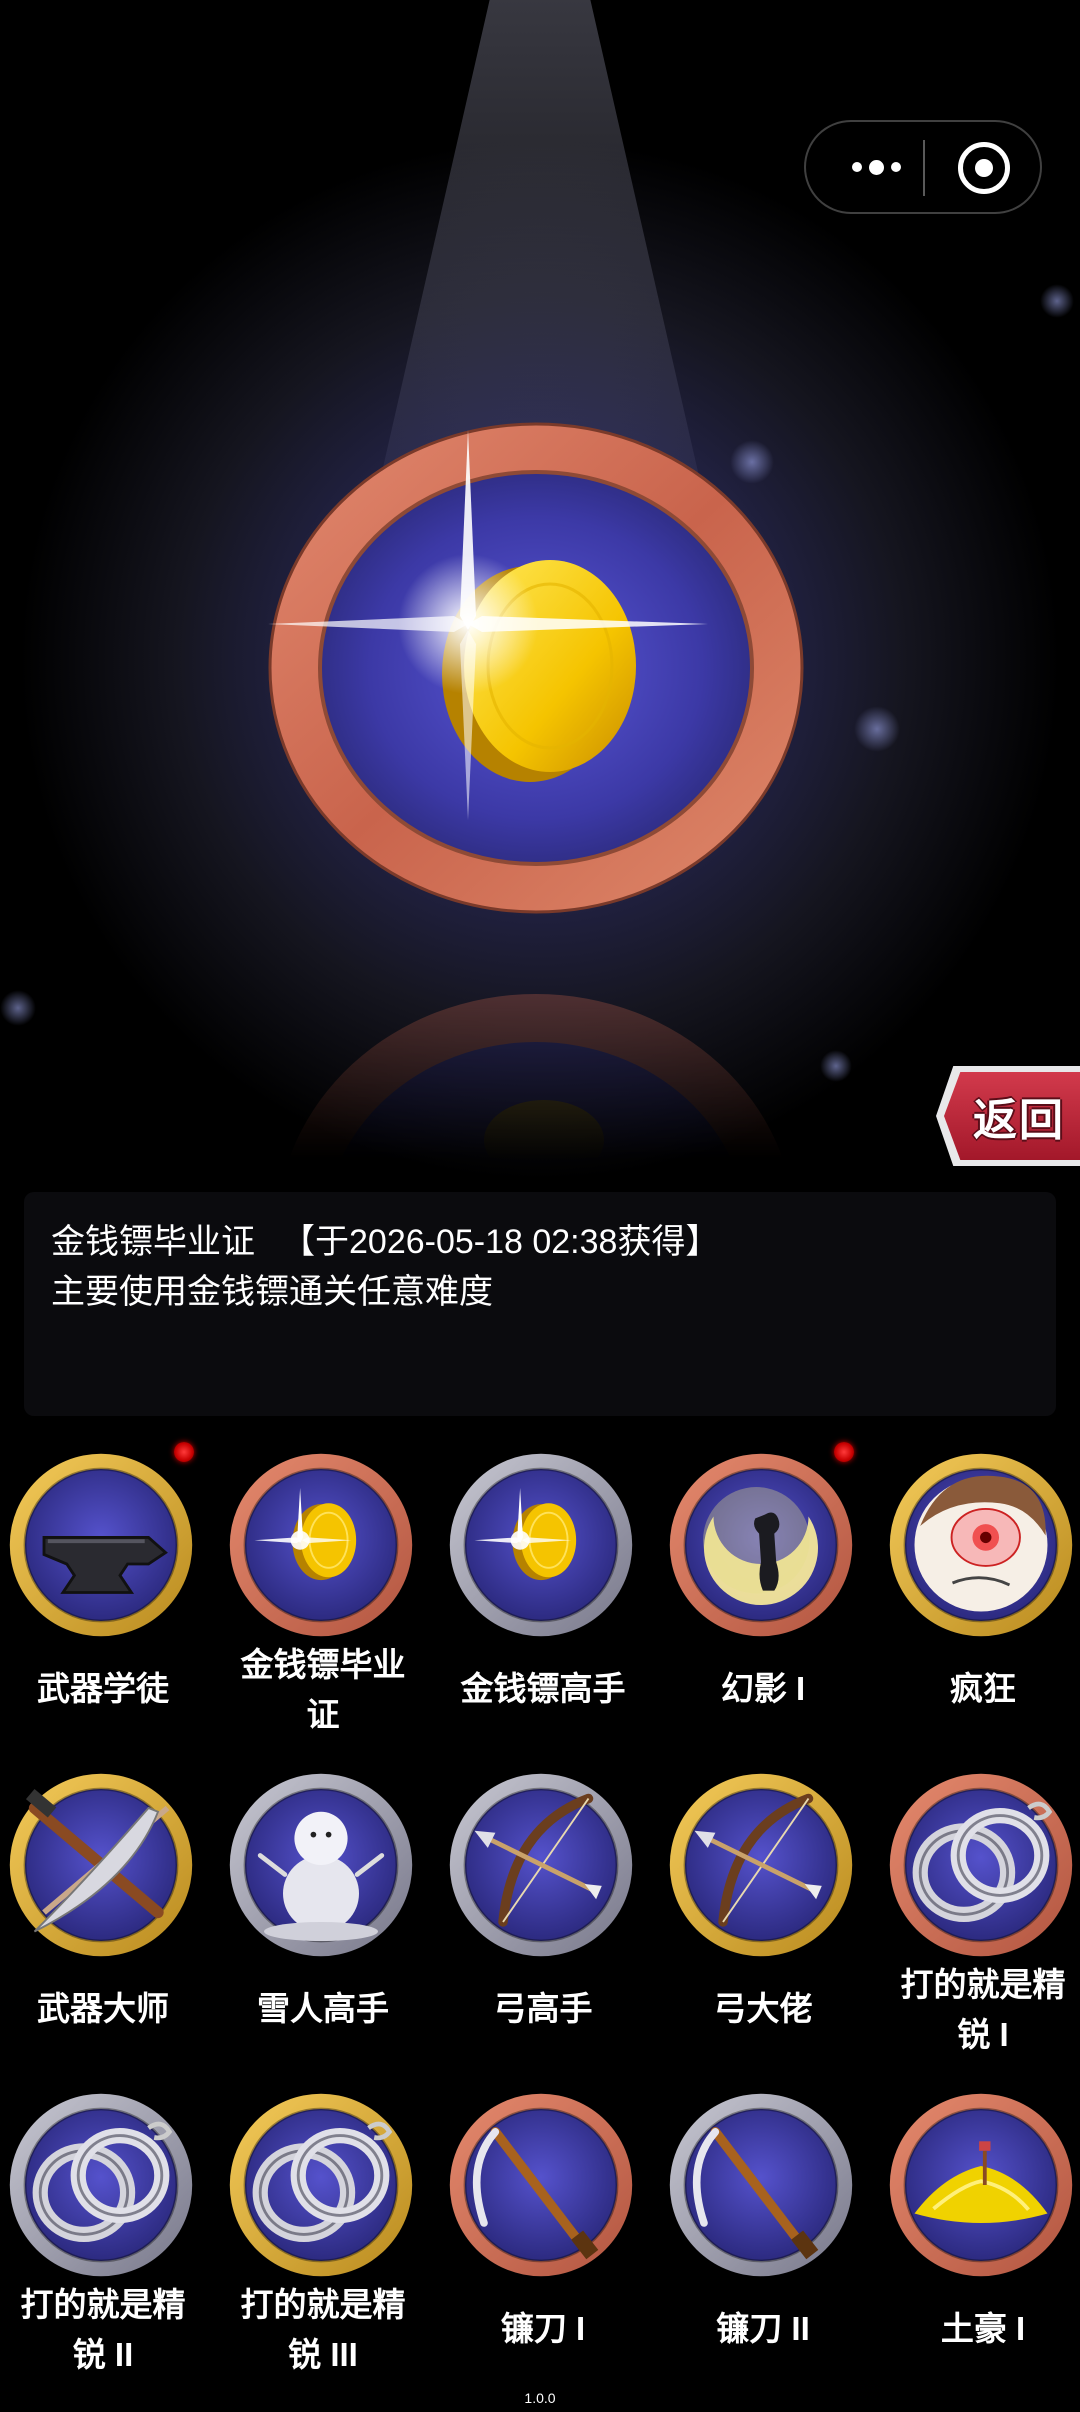 This screenshot has height=2412, width=1080. I want to click on achievement-name-label: 镰刀 I, so click(543, 2329).